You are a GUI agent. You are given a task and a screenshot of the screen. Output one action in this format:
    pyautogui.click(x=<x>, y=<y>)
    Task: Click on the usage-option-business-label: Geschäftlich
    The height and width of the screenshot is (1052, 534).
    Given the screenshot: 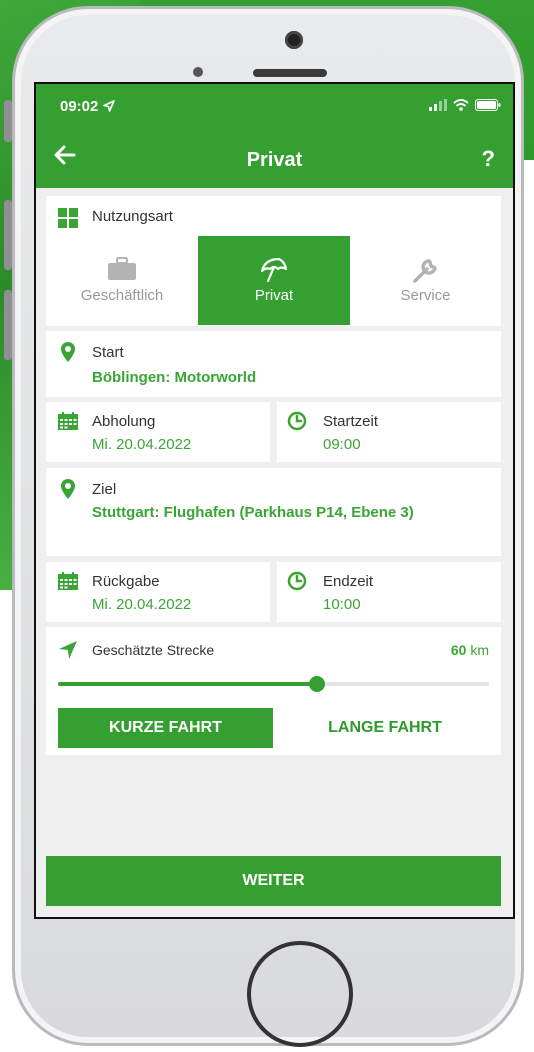 What is the action you would take?
    pyautogui.click(x=122, y=295)
    